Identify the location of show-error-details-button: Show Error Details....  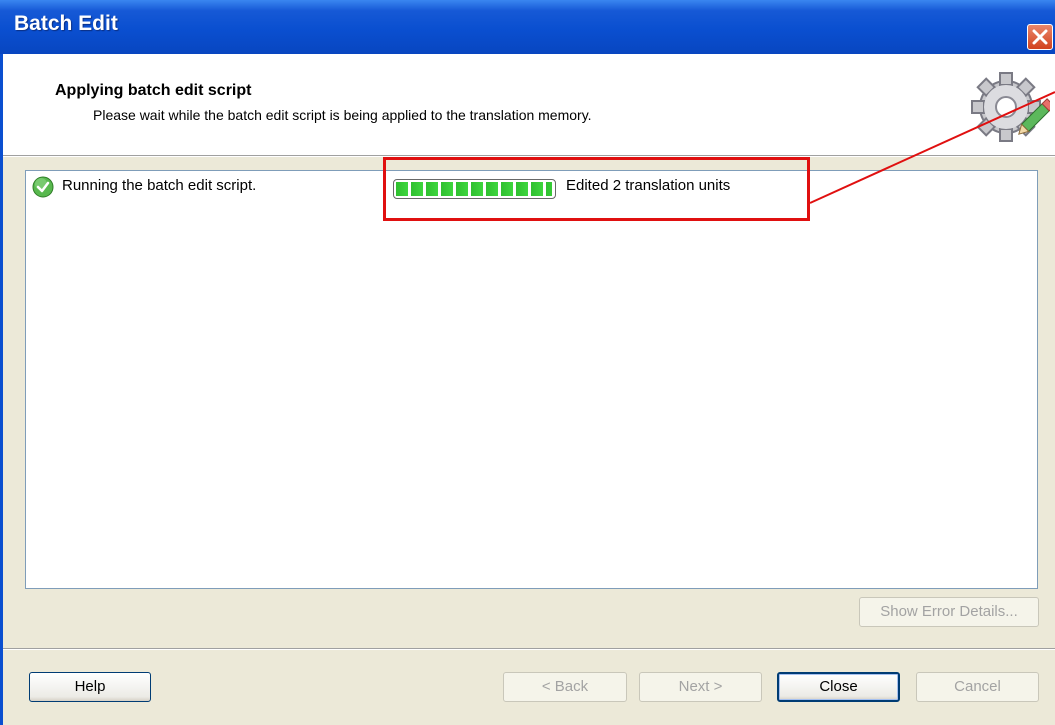
(949, 612).